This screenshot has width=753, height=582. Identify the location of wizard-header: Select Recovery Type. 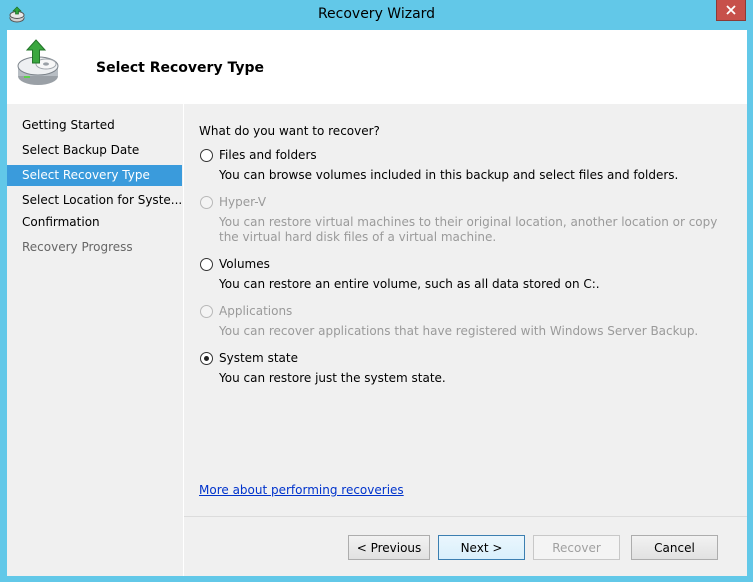
(377, 67).